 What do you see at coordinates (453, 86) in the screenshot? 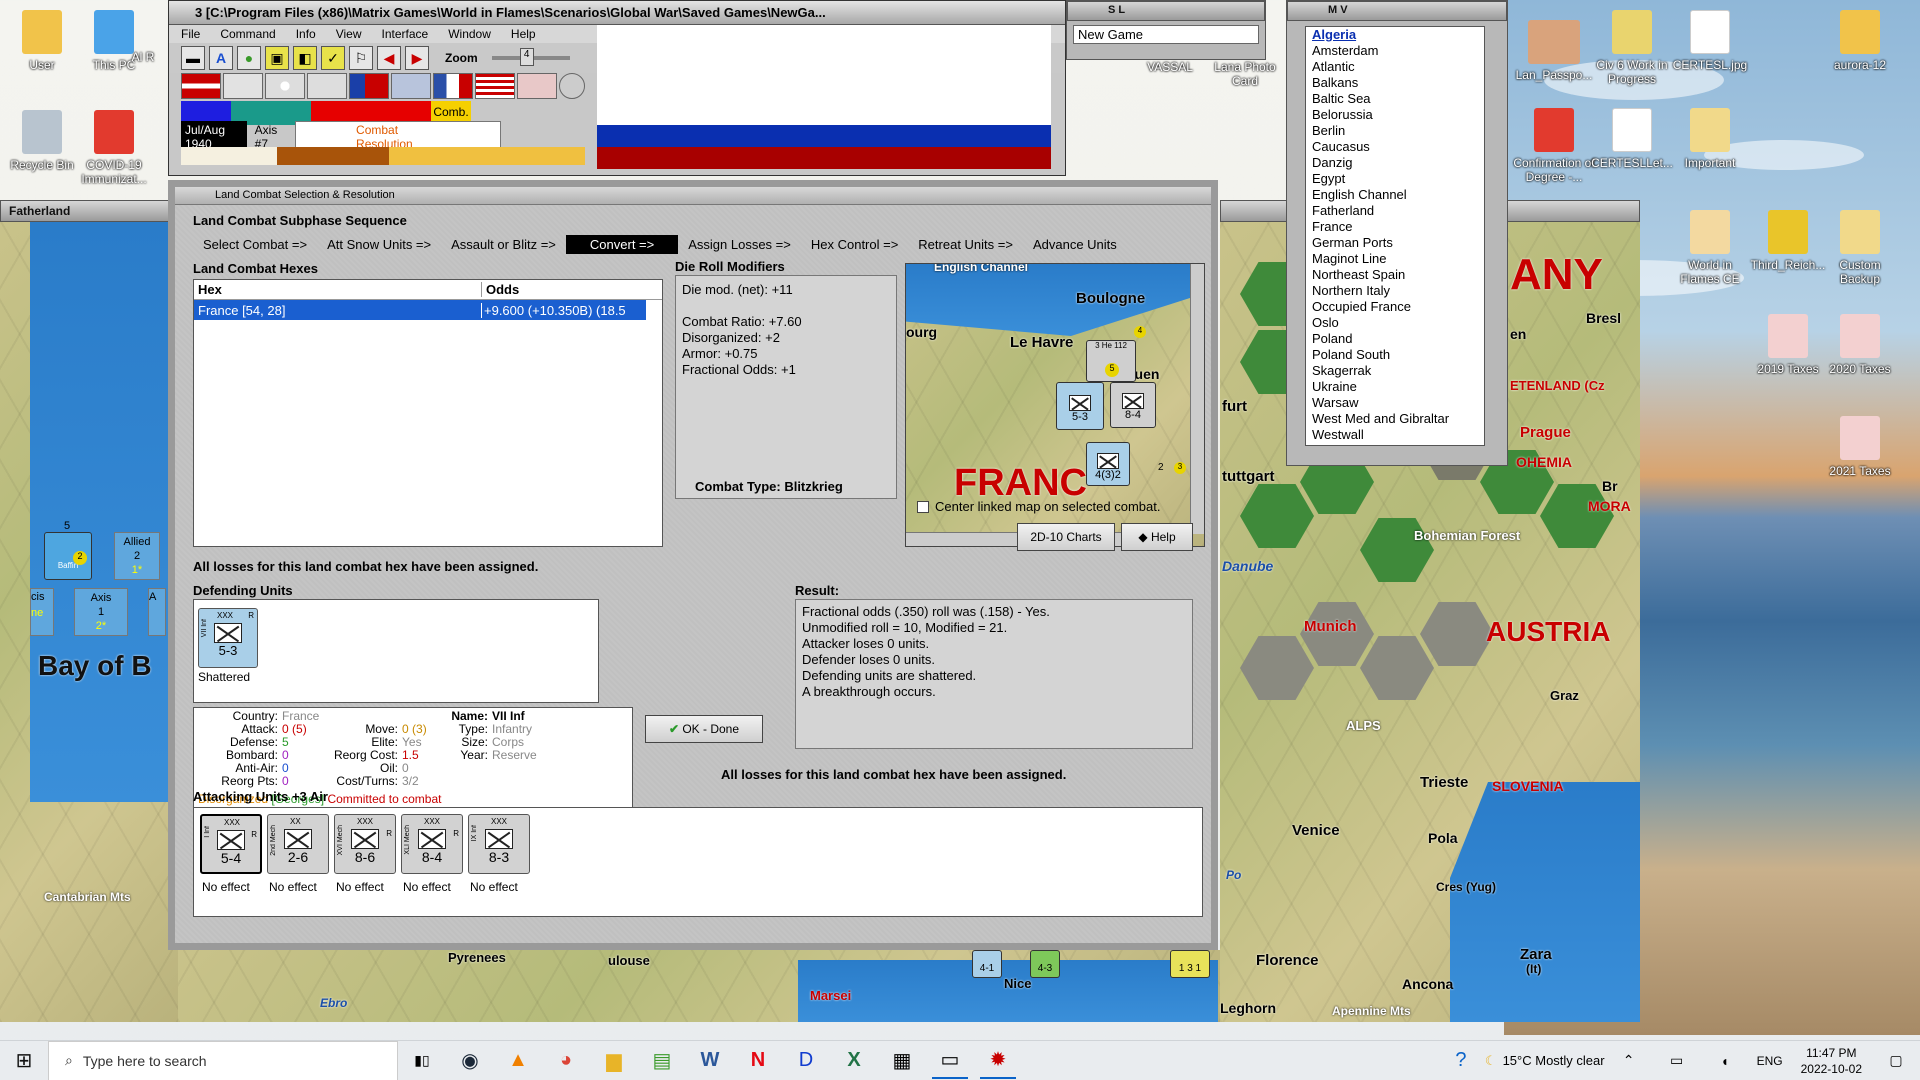
I see `flag-france` at bounding box center [453, 86].